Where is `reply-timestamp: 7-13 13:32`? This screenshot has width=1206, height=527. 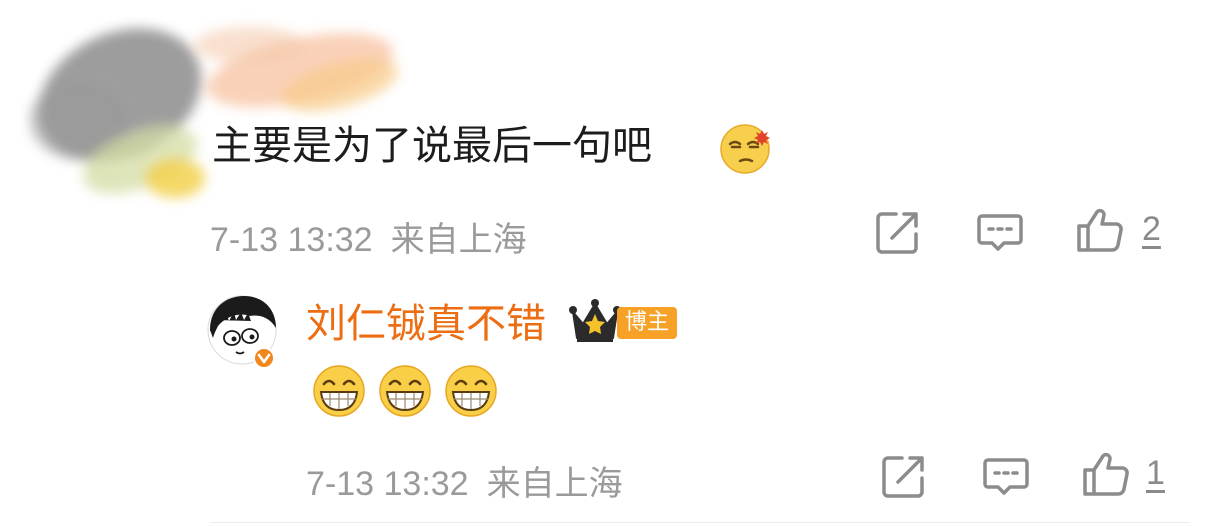
reply-timestamp: 7-13 13:32 is located at coordinates (387, 484).